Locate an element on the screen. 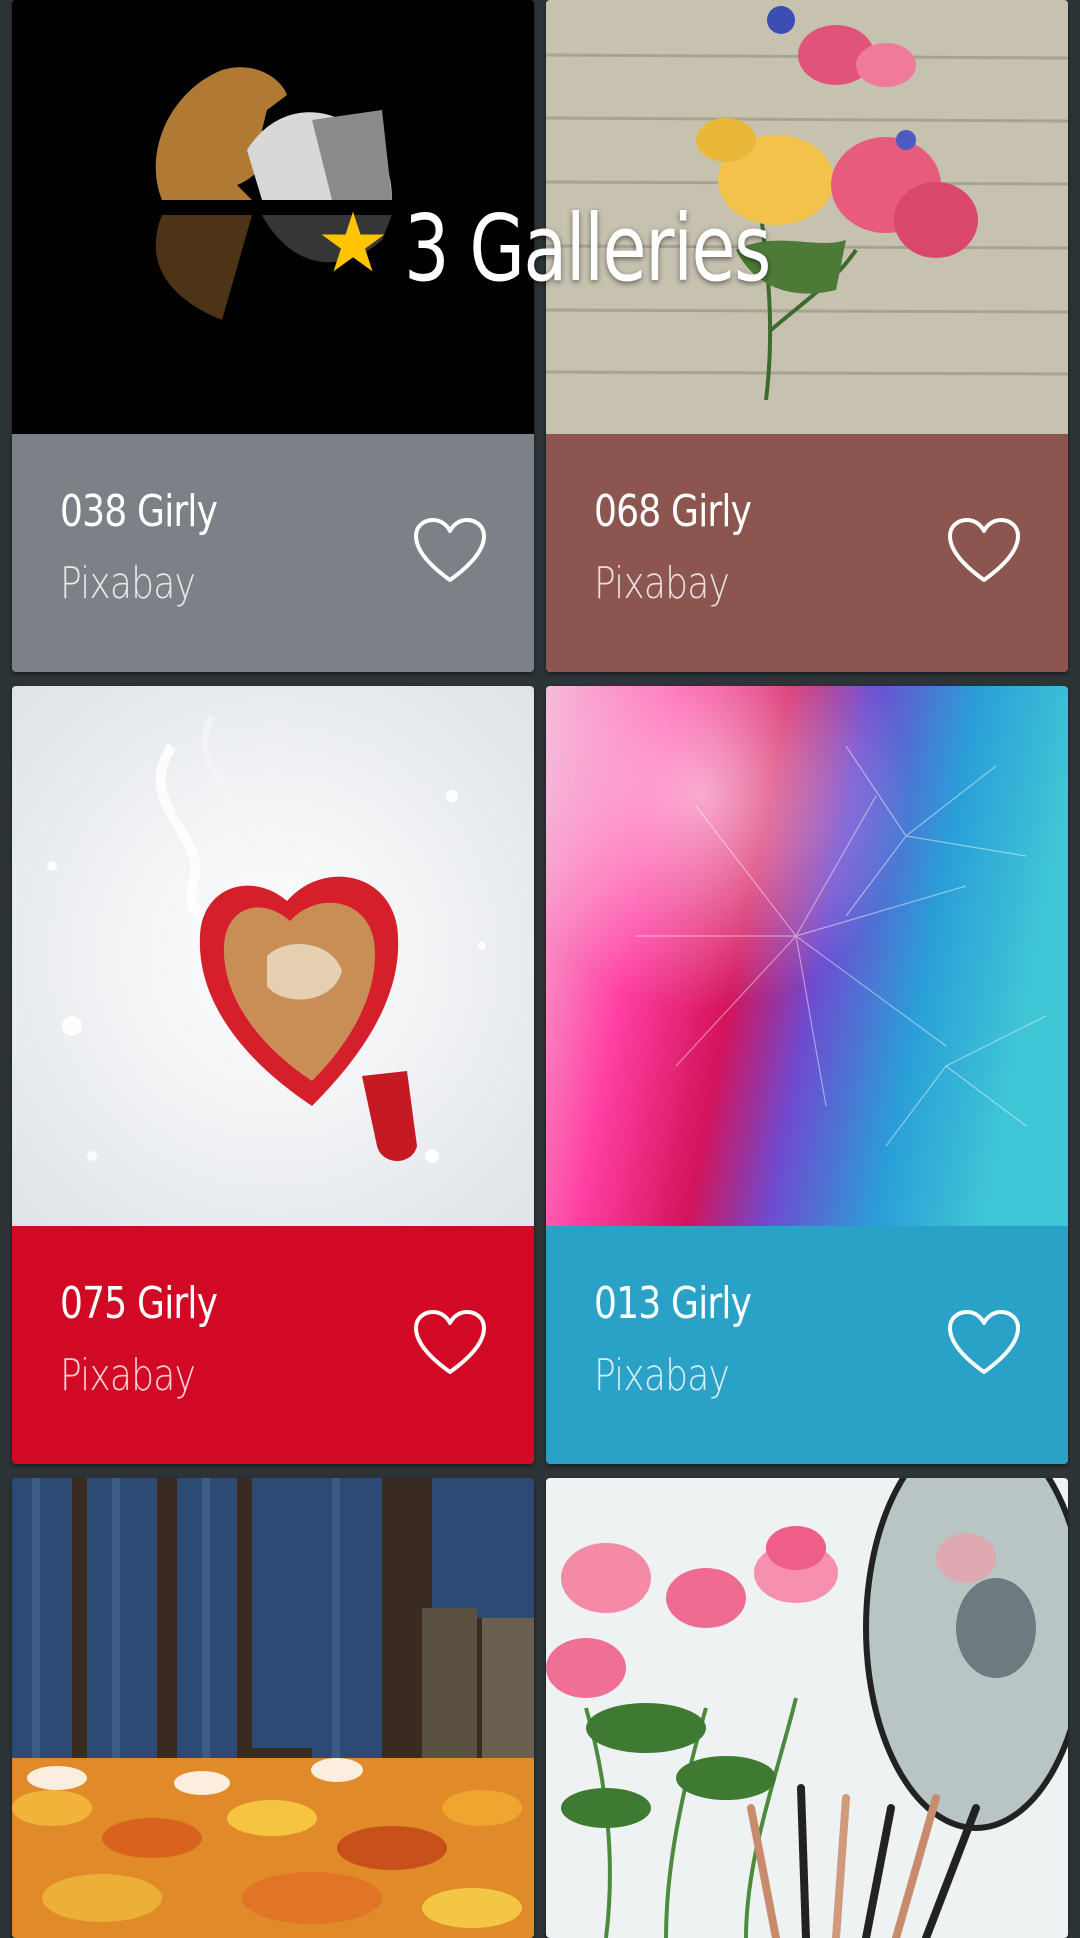  card-title: 075 Girly is located at coordinates (139, 1303).